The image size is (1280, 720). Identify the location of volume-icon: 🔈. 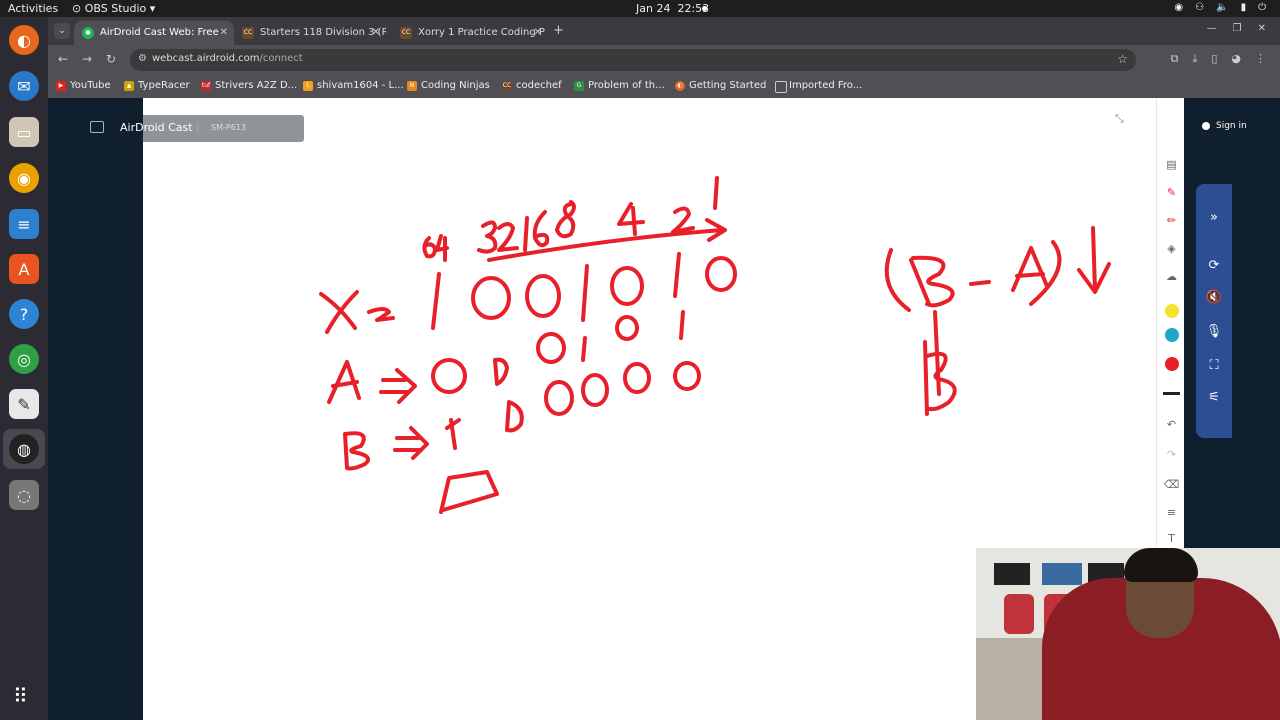
(1222, 7).